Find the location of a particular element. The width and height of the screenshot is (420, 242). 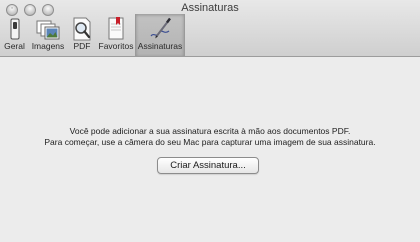

window-title: Assinaturas is located at coordinates (210, 8).